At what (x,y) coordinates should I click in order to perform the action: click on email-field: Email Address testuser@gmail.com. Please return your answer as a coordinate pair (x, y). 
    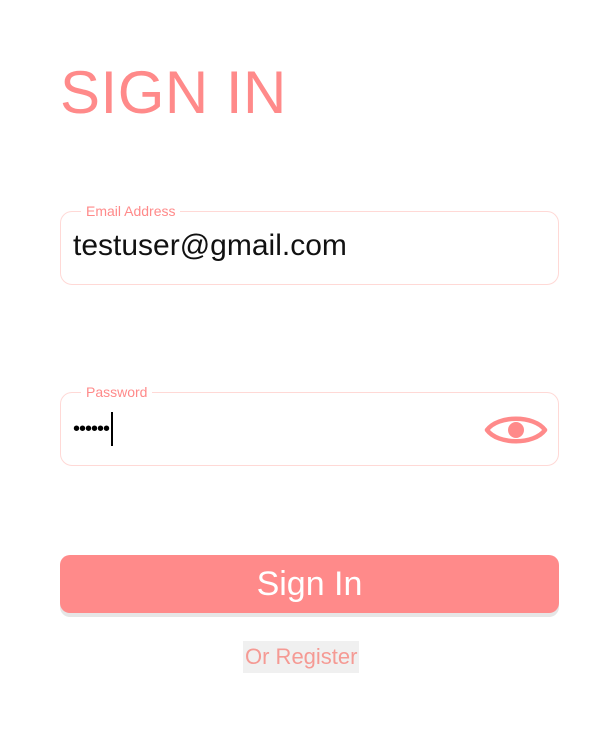
    Looking at the image, I should click on (309, 243).